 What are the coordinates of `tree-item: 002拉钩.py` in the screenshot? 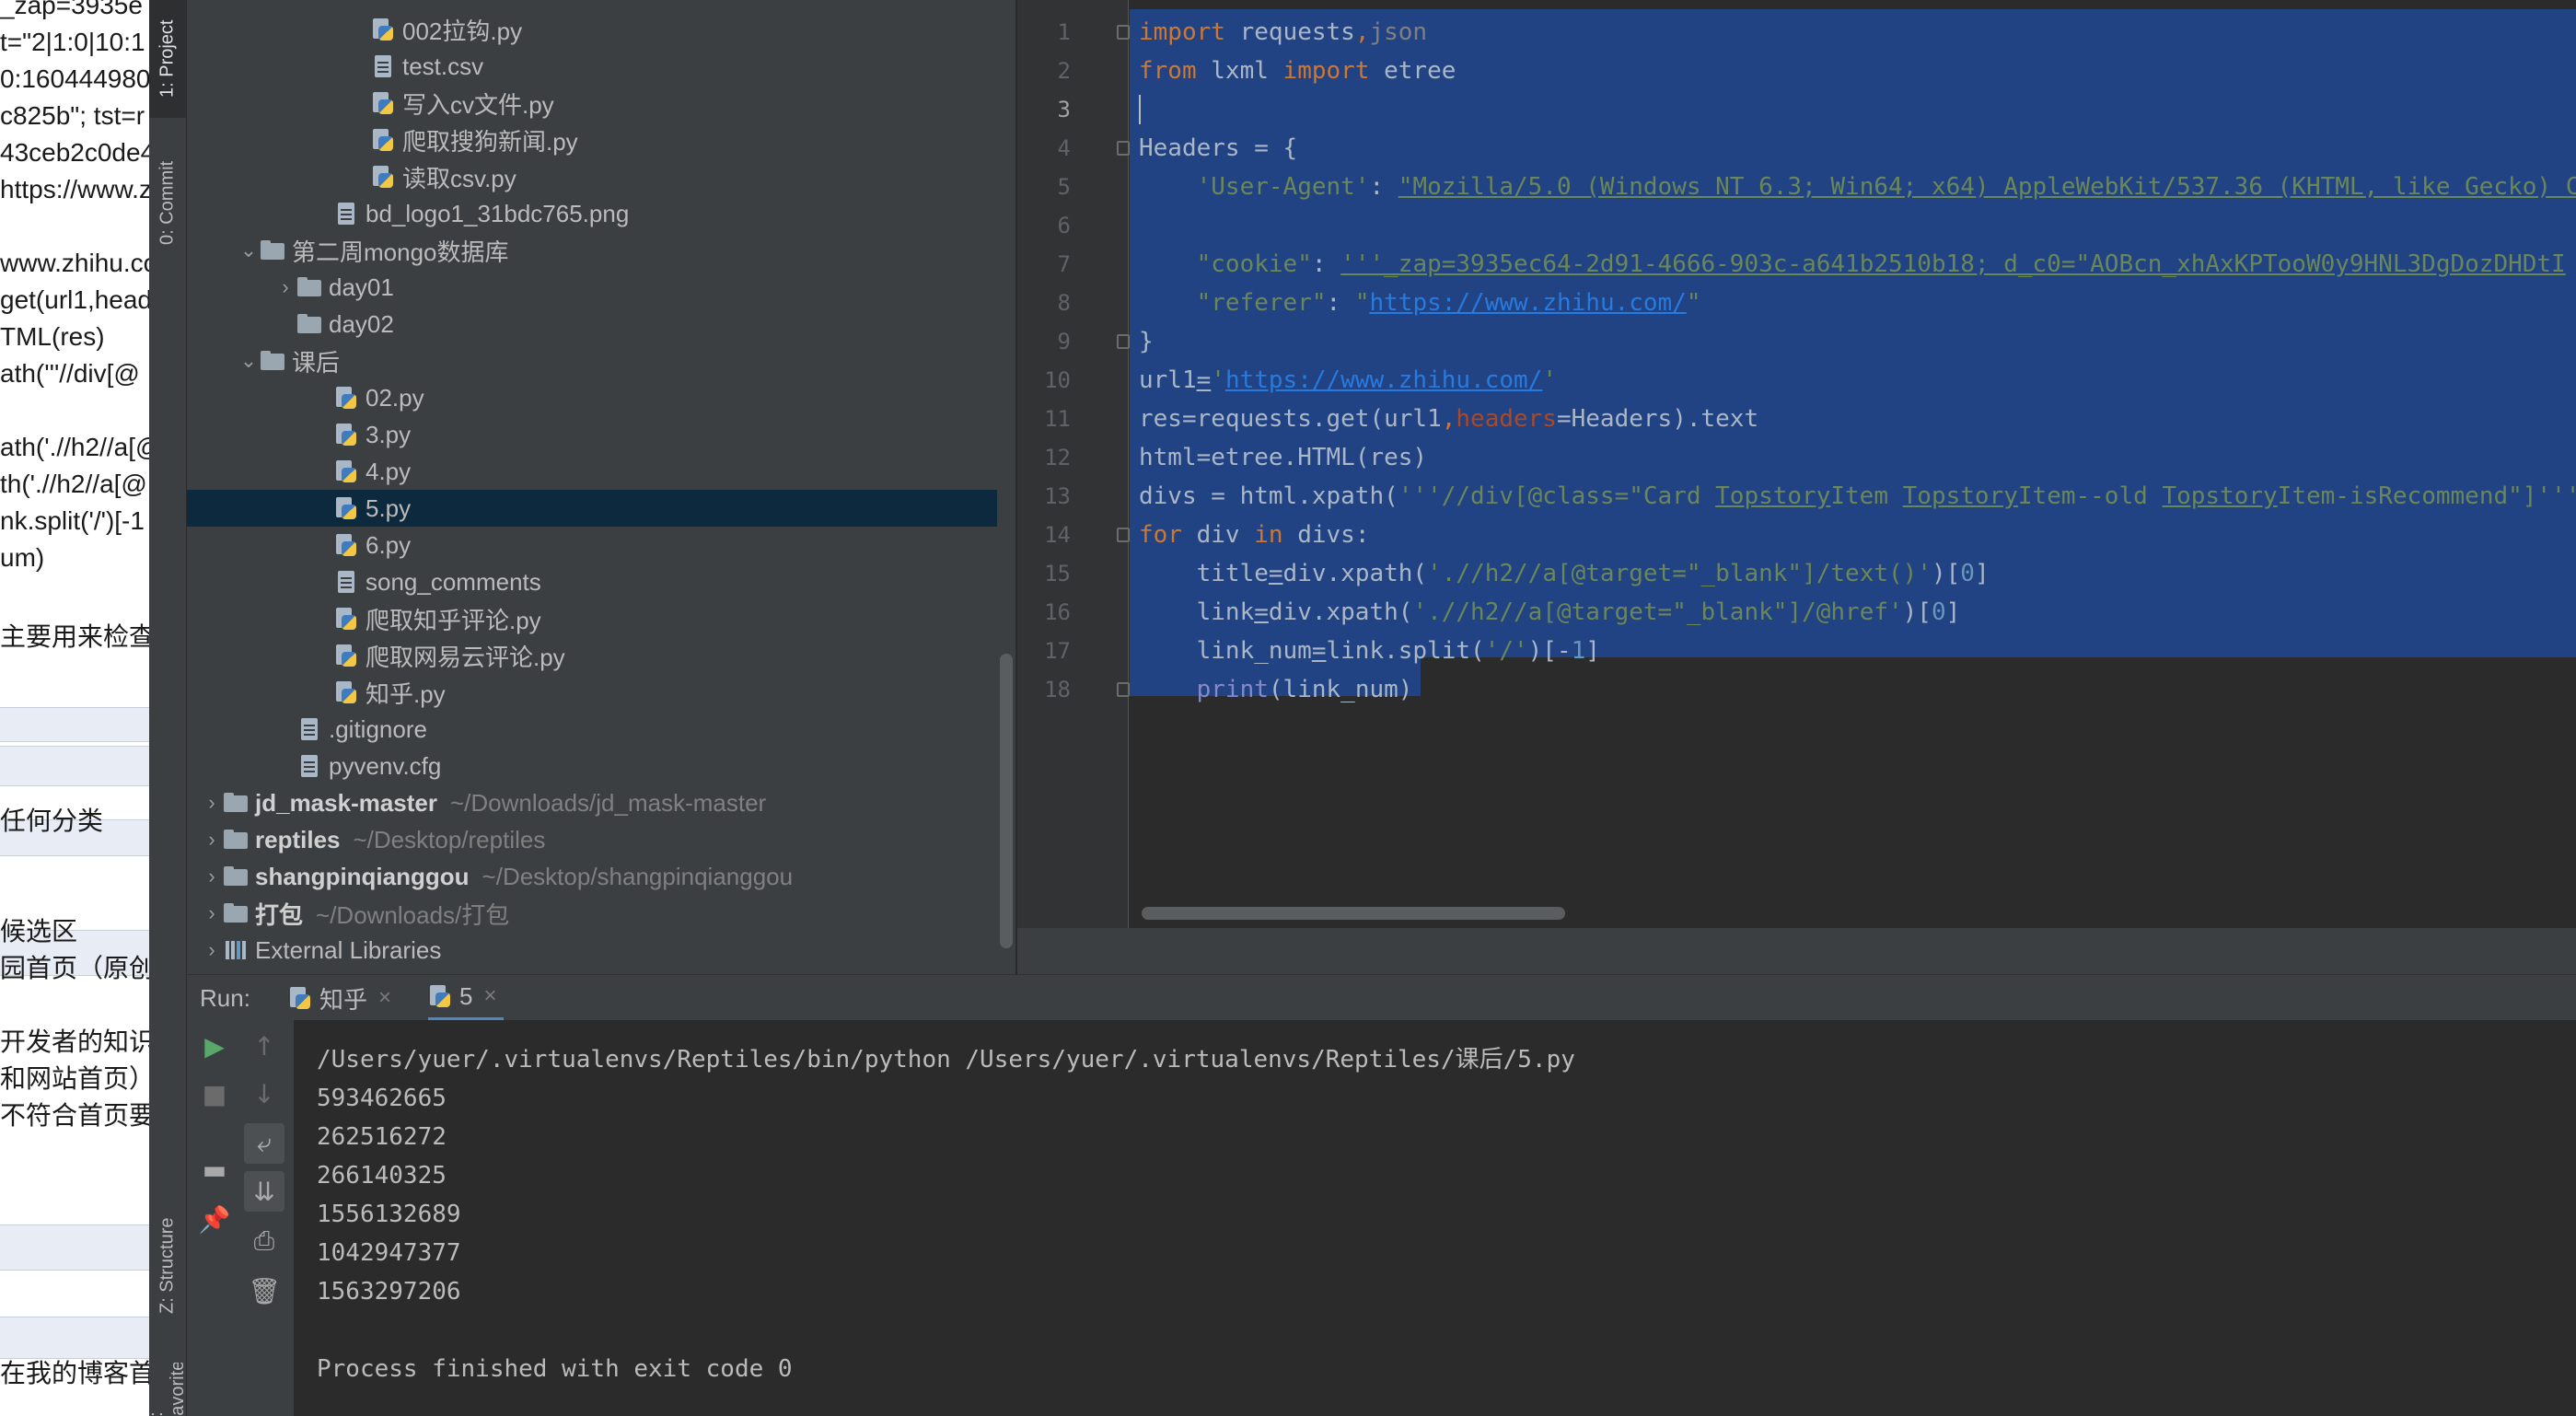 It's located at (601, 30).